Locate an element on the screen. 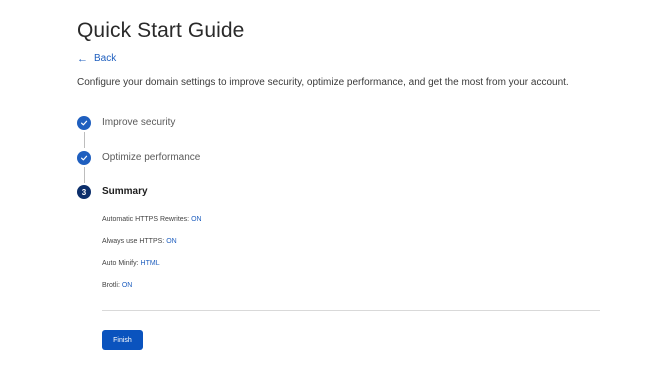  step-improve-security: Improve security is located at coordinates (126, 123).